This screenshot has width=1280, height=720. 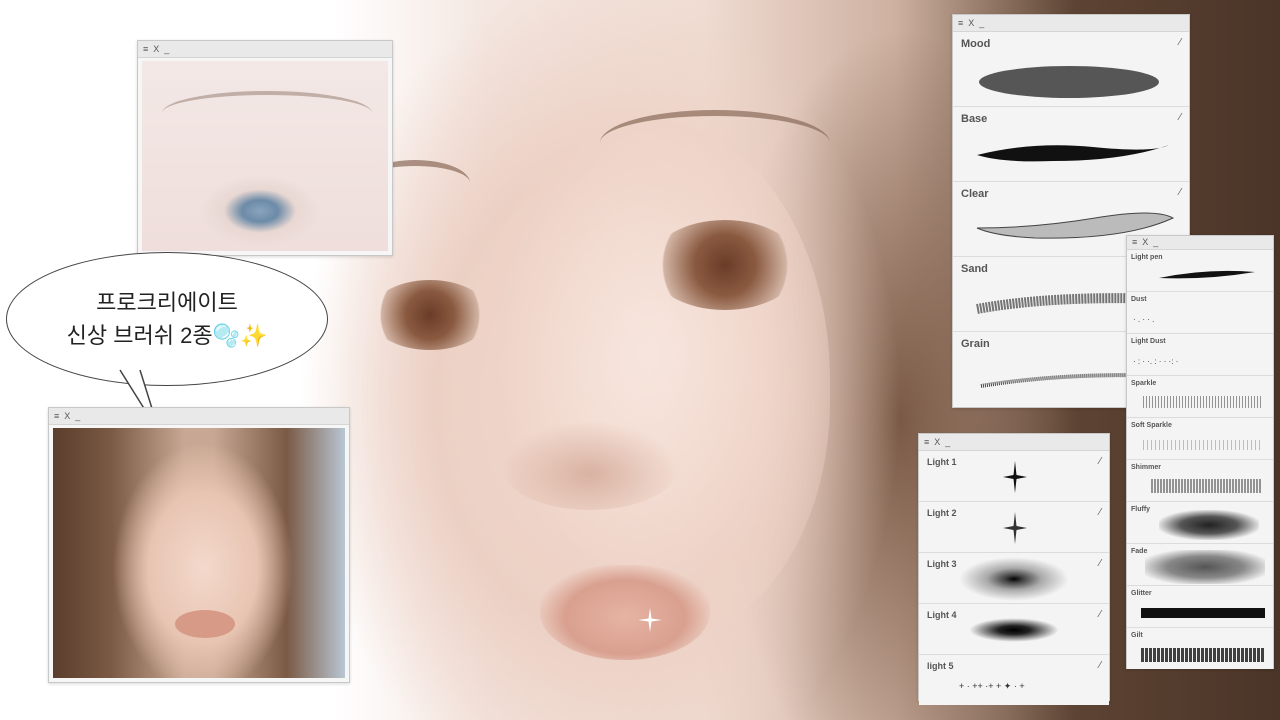 I want to click on brush-label: Sparkle, so click(x=1144, y=383).